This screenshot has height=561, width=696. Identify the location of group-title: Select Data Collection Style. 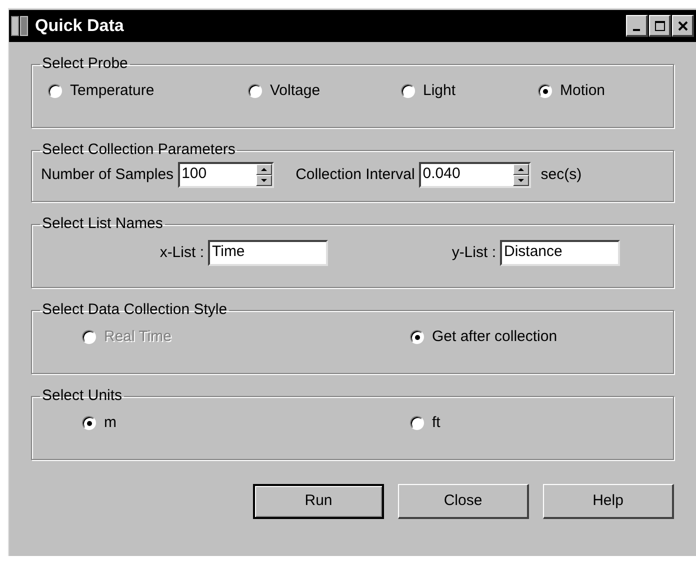
(134, 310).